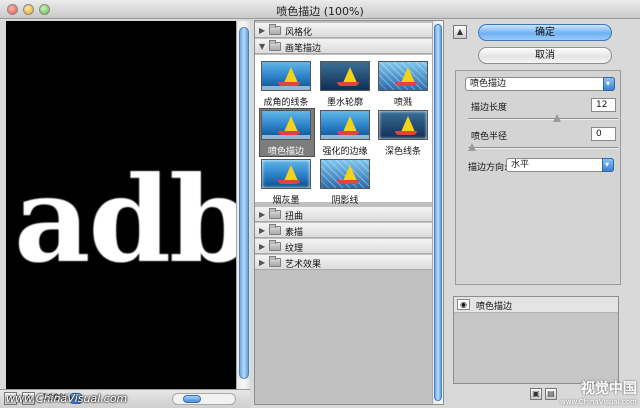  I want to click on category-label: 艺术效果, so click(303, 265).